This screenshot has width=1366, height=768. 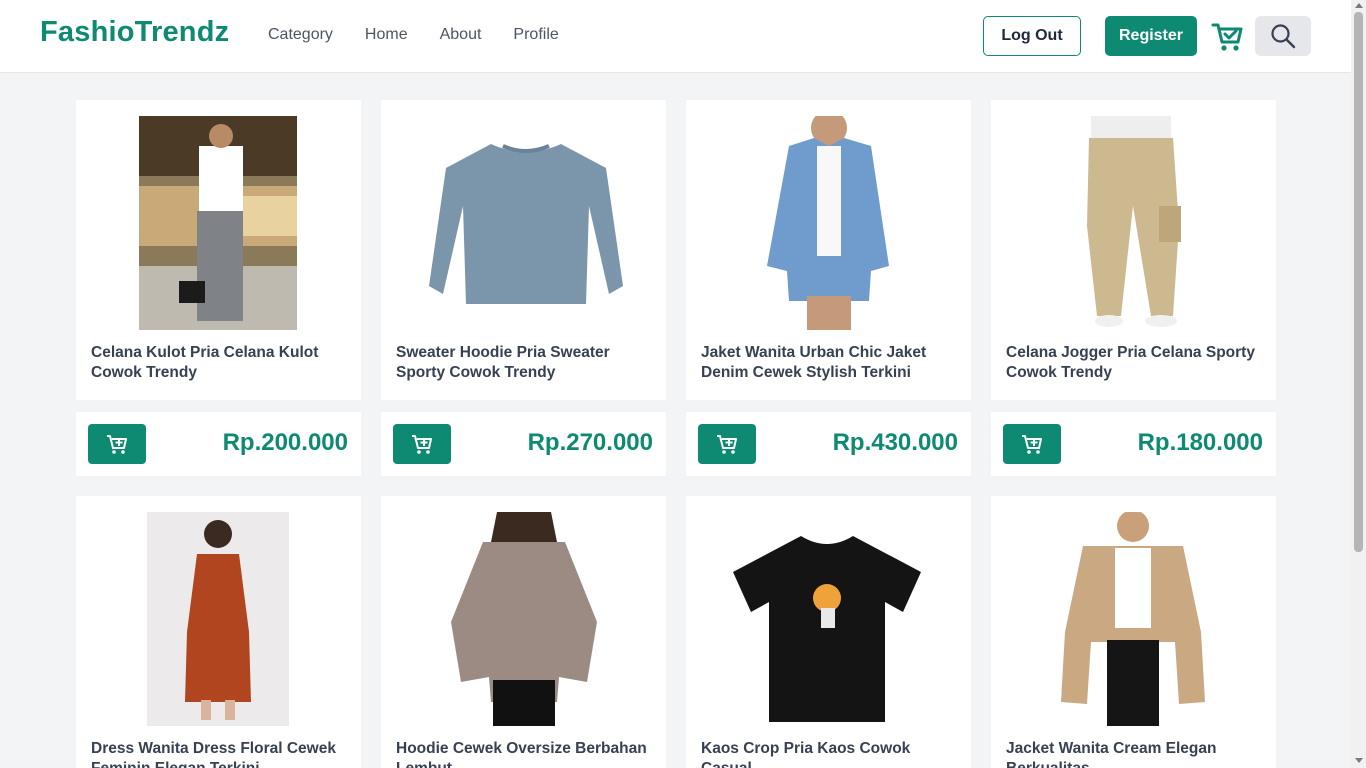 I want to click on product-card: Hoodie Cewek Oversize Berbahan Lembut, so click(x=523, y=632).